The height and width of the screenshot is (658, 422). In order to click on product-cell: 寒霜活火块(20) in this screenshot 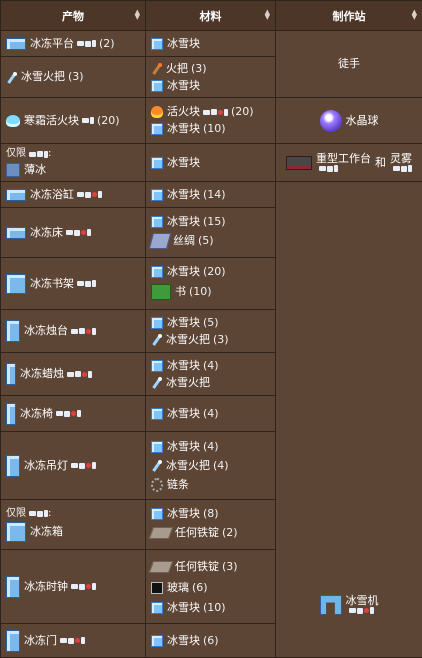, I will do `click(73, 121)`.